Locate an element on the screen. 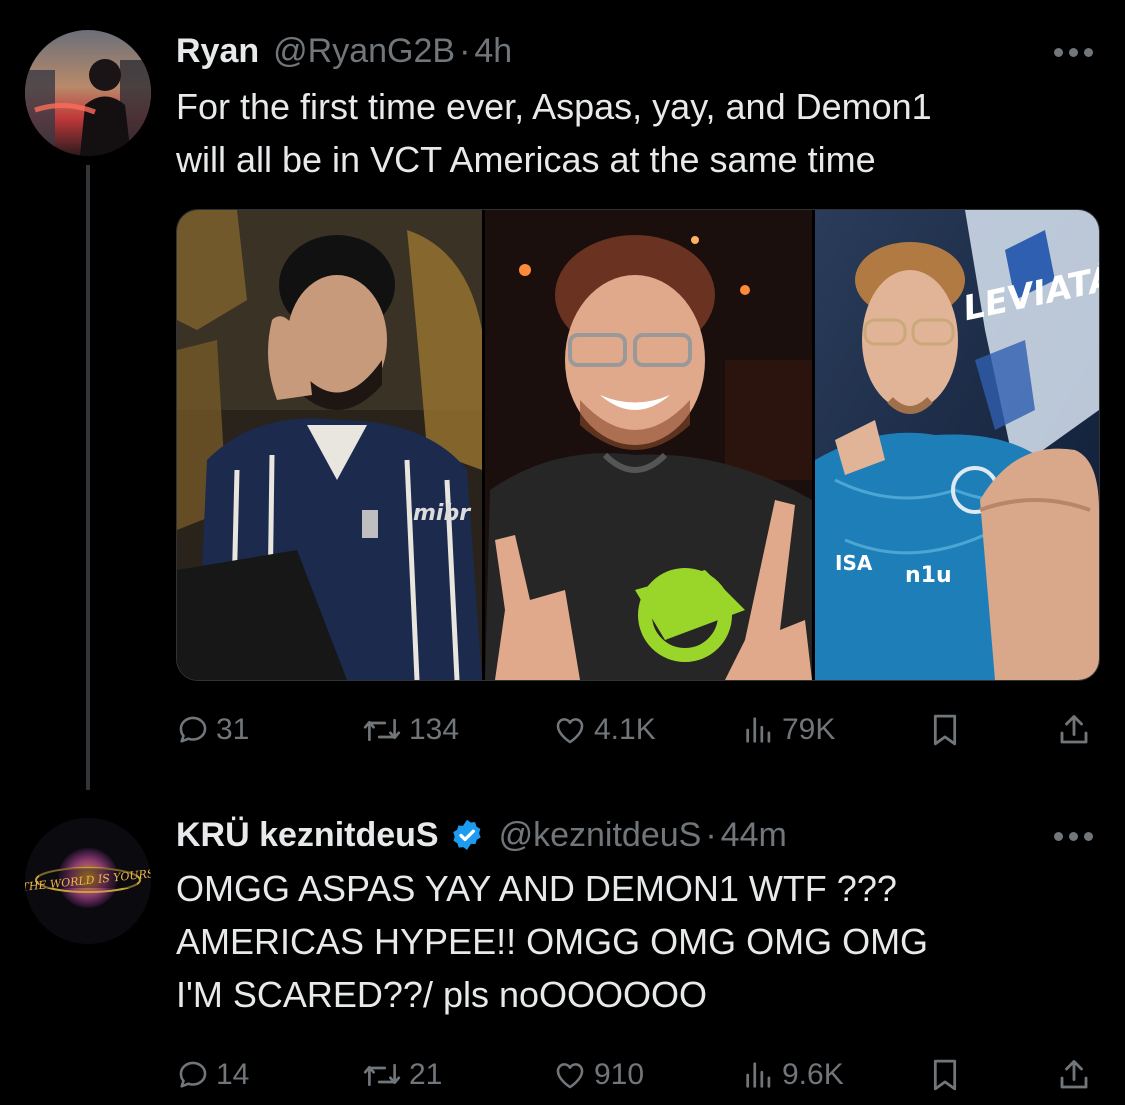  photo-player-mibr: mibr is located at coordinates (329, 445).